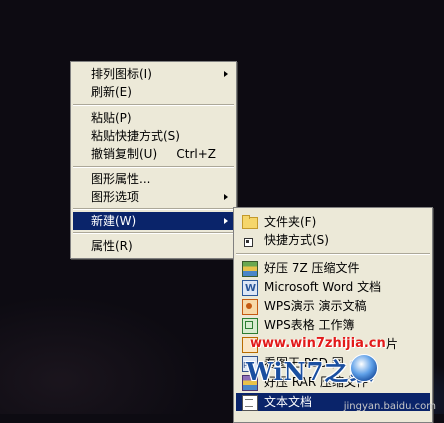  What do you see at coordinates (135, 136) in the screenshot?
I see `menu-item-label: 粘贴快捷方式(S)` at bounding box center [135, 136].